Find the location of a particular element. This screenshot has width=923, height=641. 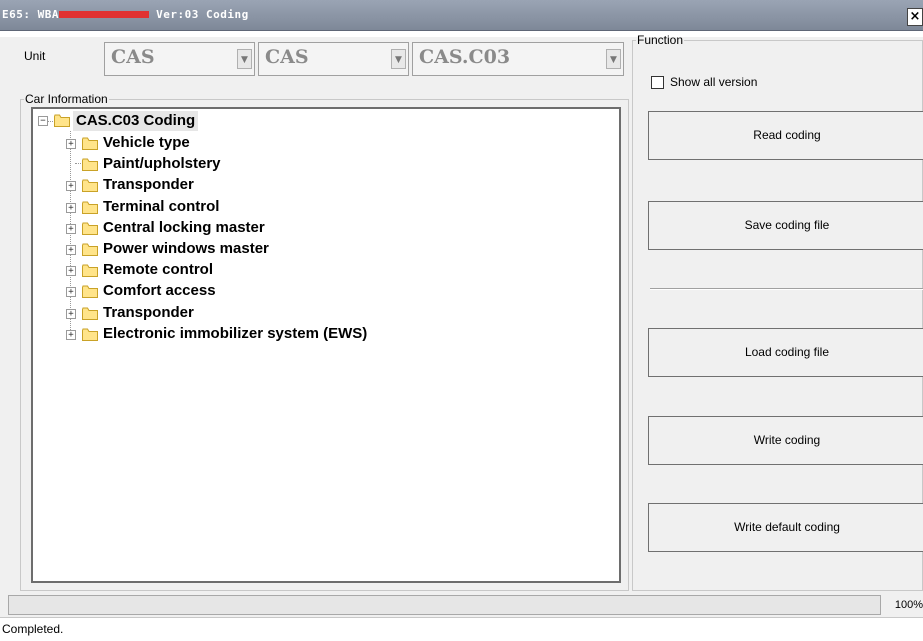

unit-select-3: CAS.C03 ▼ is located at coordinates (518, 59).